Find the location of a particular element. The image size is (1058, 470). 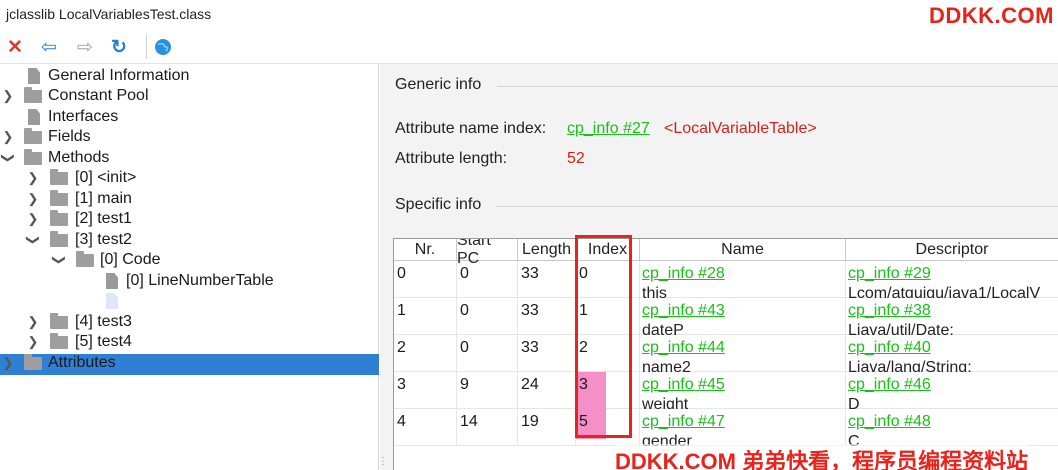

tree-node-general-information: General Information is located at coordinates (189, 76).